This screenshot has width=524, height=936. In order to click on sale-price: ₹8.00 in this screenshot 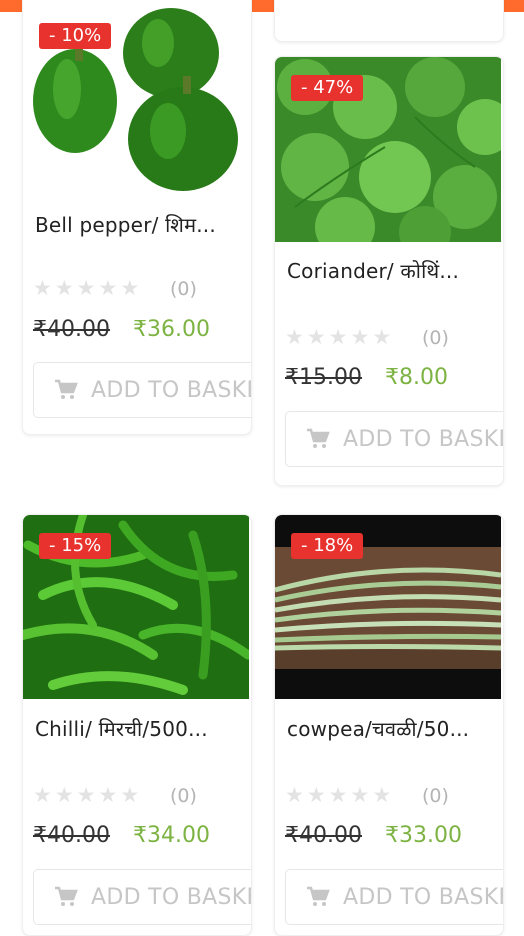, I will do `click(416, 377)`.